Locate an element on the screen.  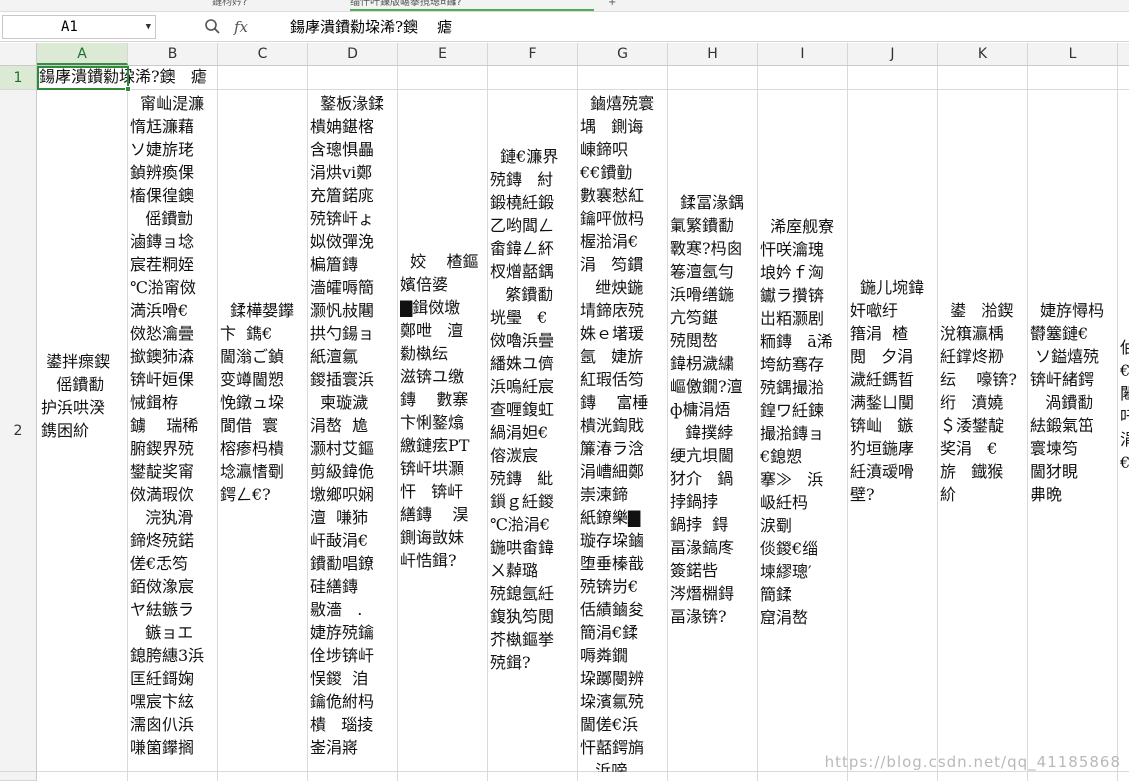
zoom-icon is located at coordinates (213, 27).